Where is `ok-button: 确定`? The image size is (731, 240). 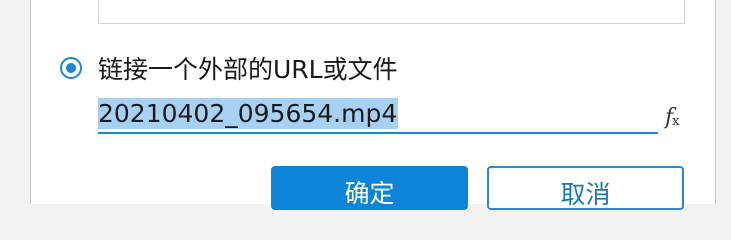
ok-button: 确定 is located at coordinates (369, 188).